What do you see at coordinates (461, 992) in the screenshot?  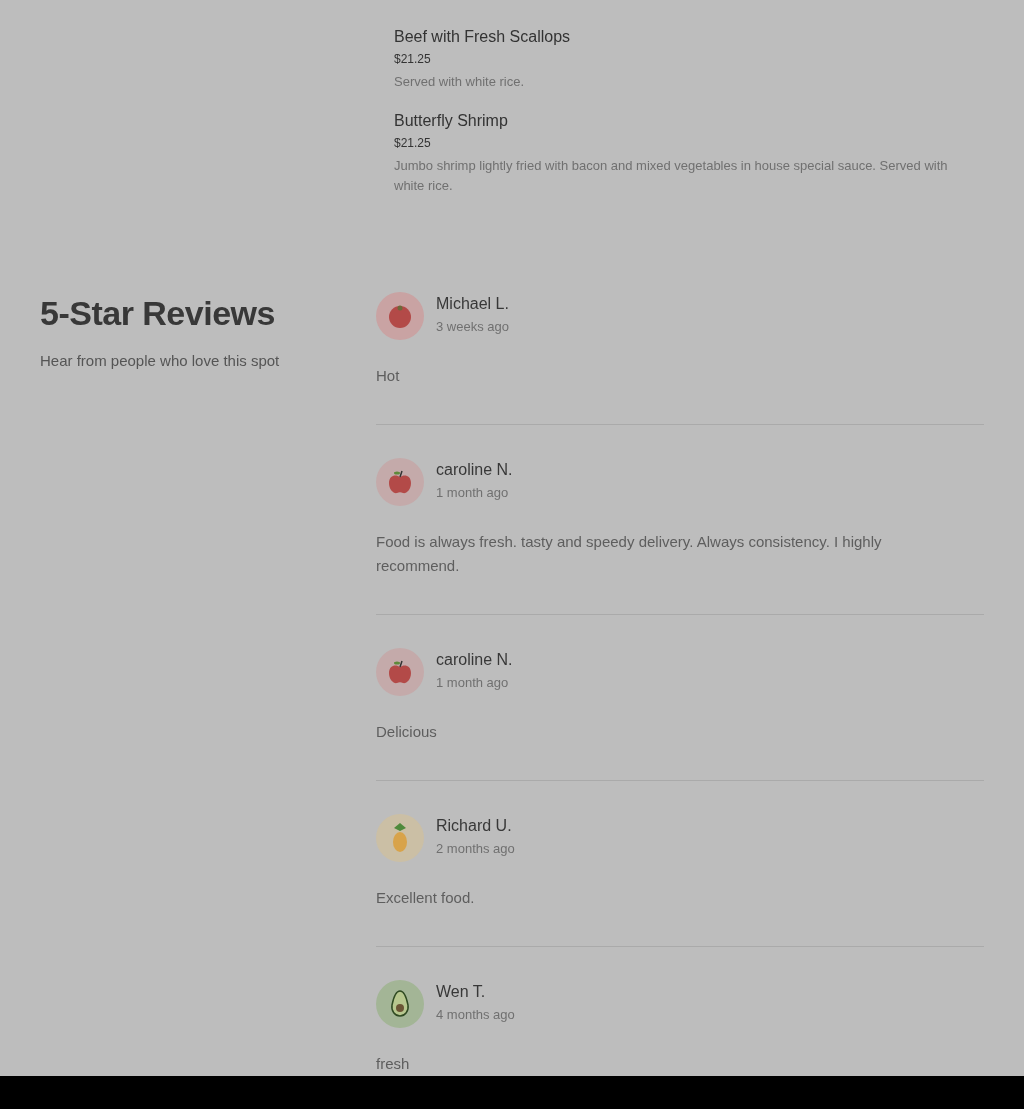 I see `reviewer-name: Wen T.` at bounding box center [461, 992].